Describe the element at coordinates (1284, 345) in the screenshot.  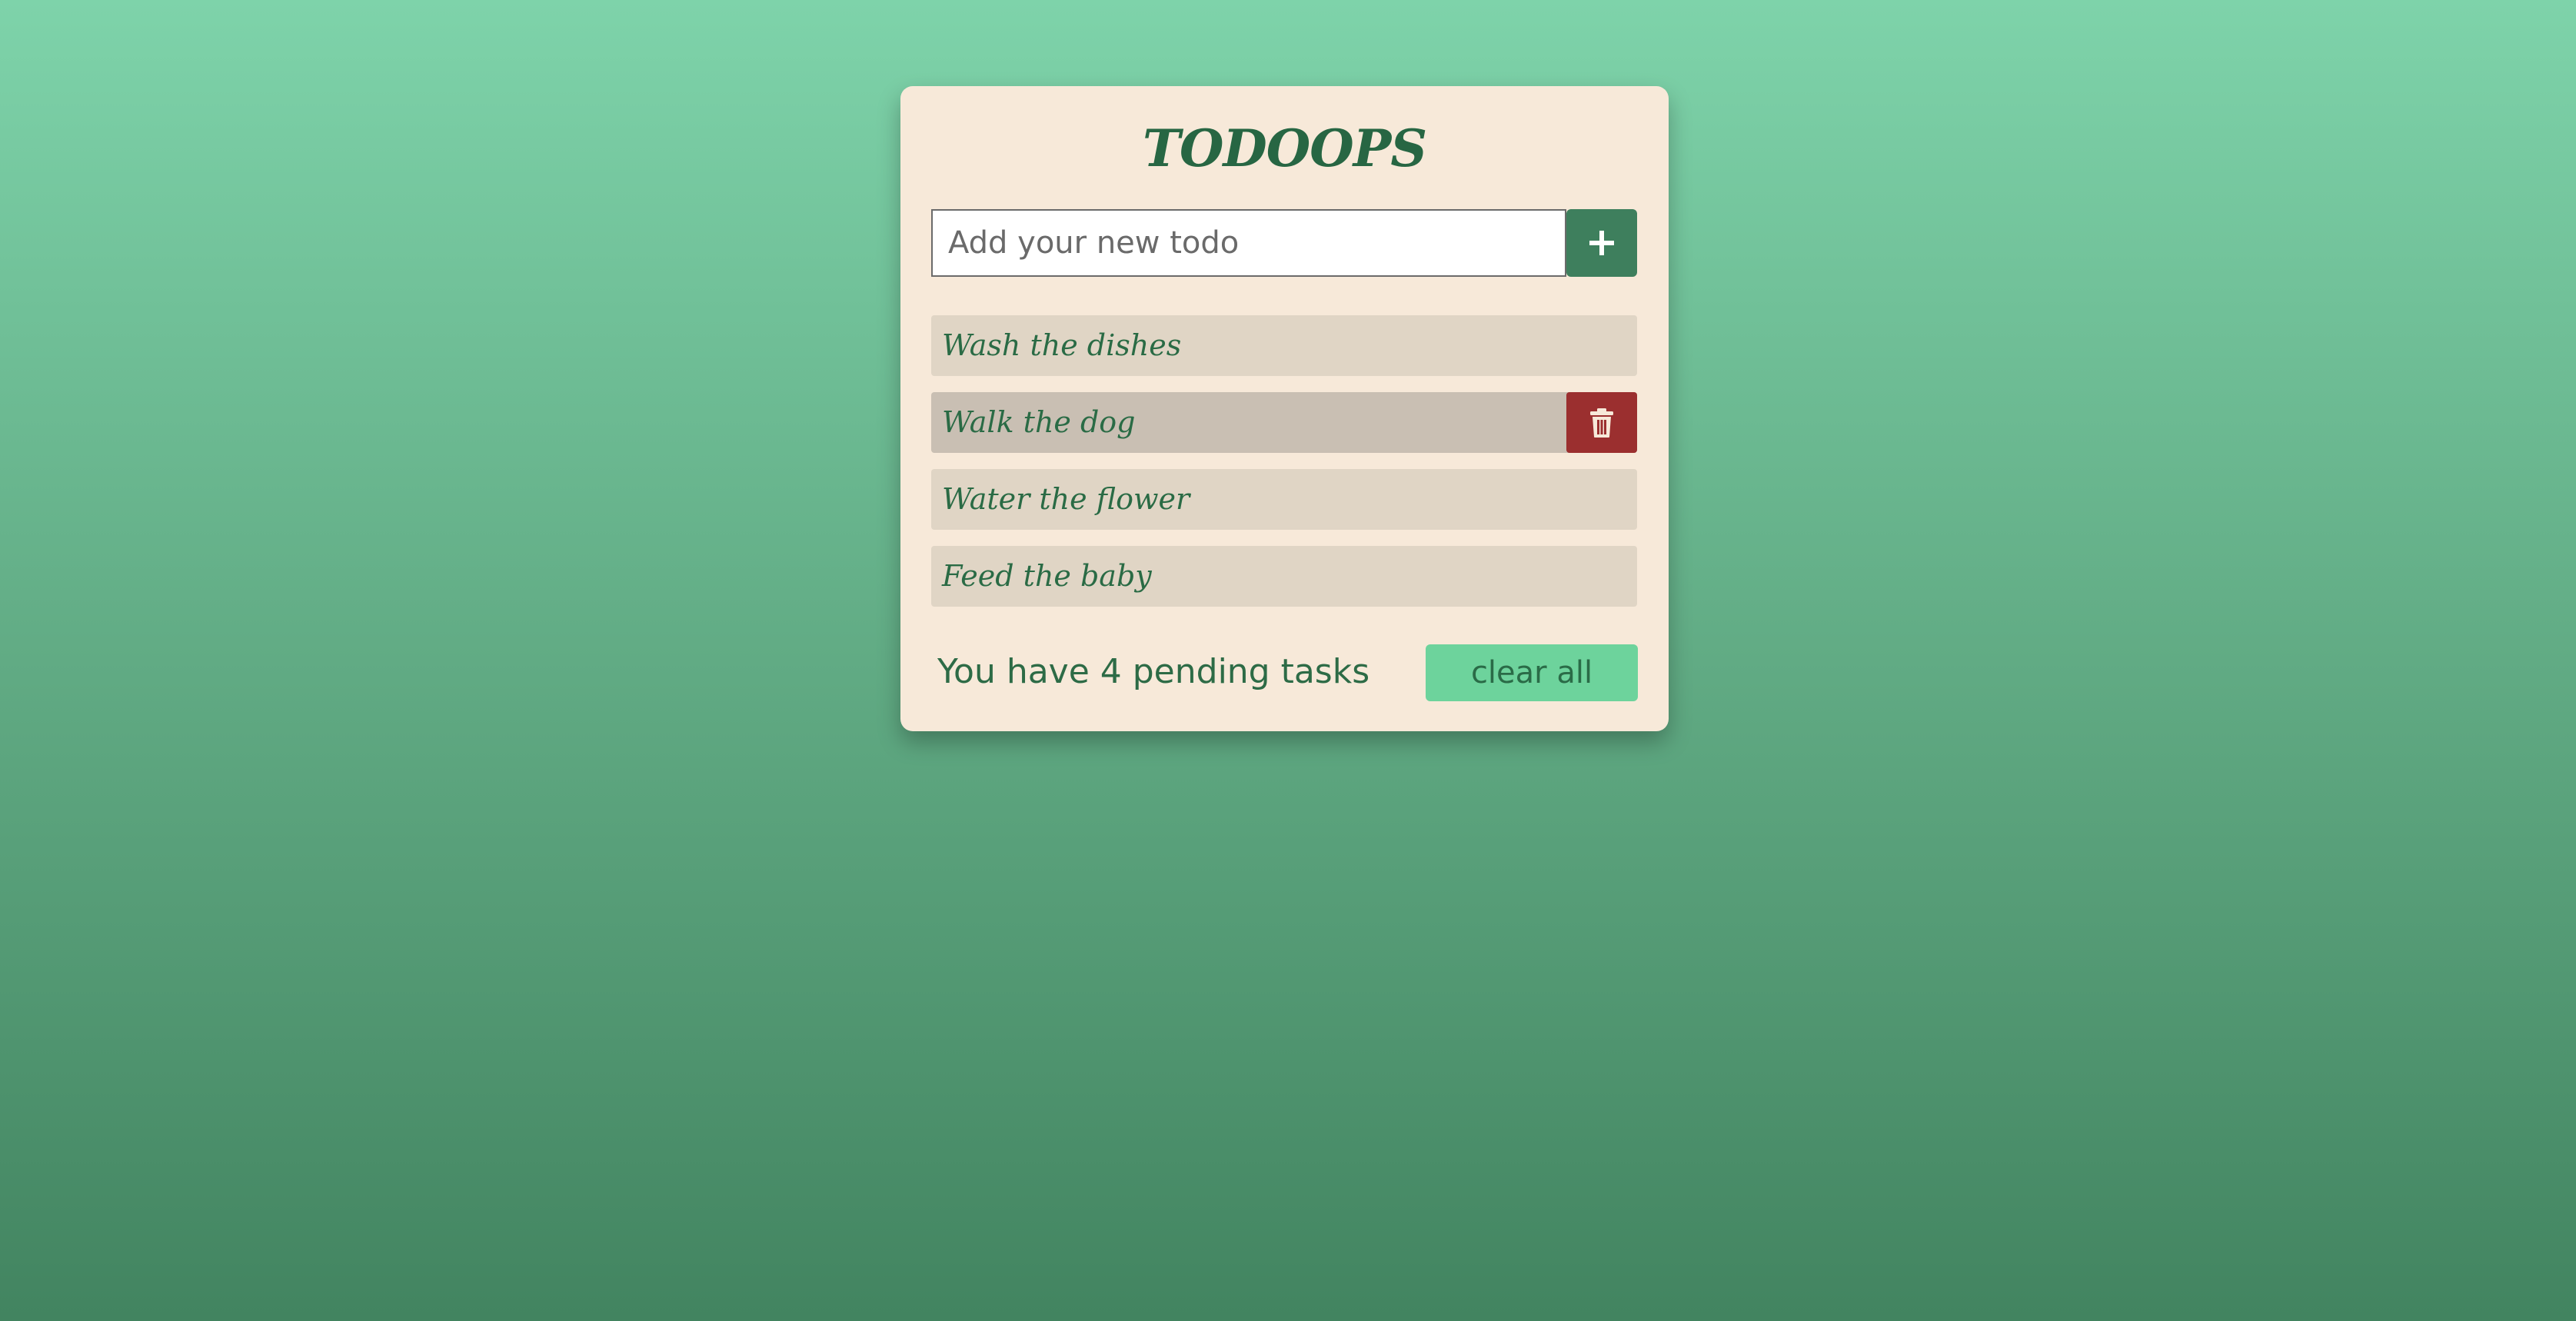
I see `todo-item: Wash the dishes` at that location.